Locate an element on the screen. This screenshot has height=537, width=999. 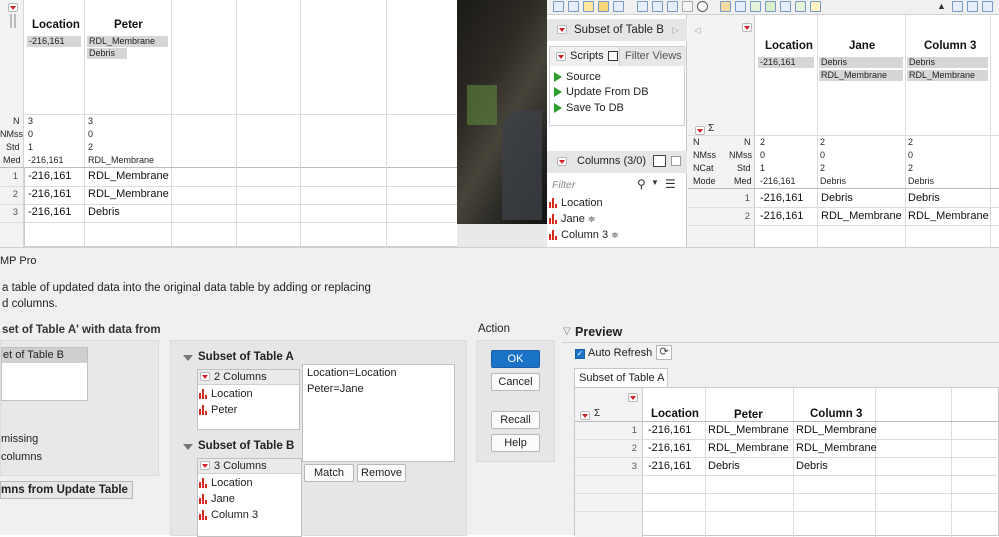
save-icon is located at coordinates (618, 6).